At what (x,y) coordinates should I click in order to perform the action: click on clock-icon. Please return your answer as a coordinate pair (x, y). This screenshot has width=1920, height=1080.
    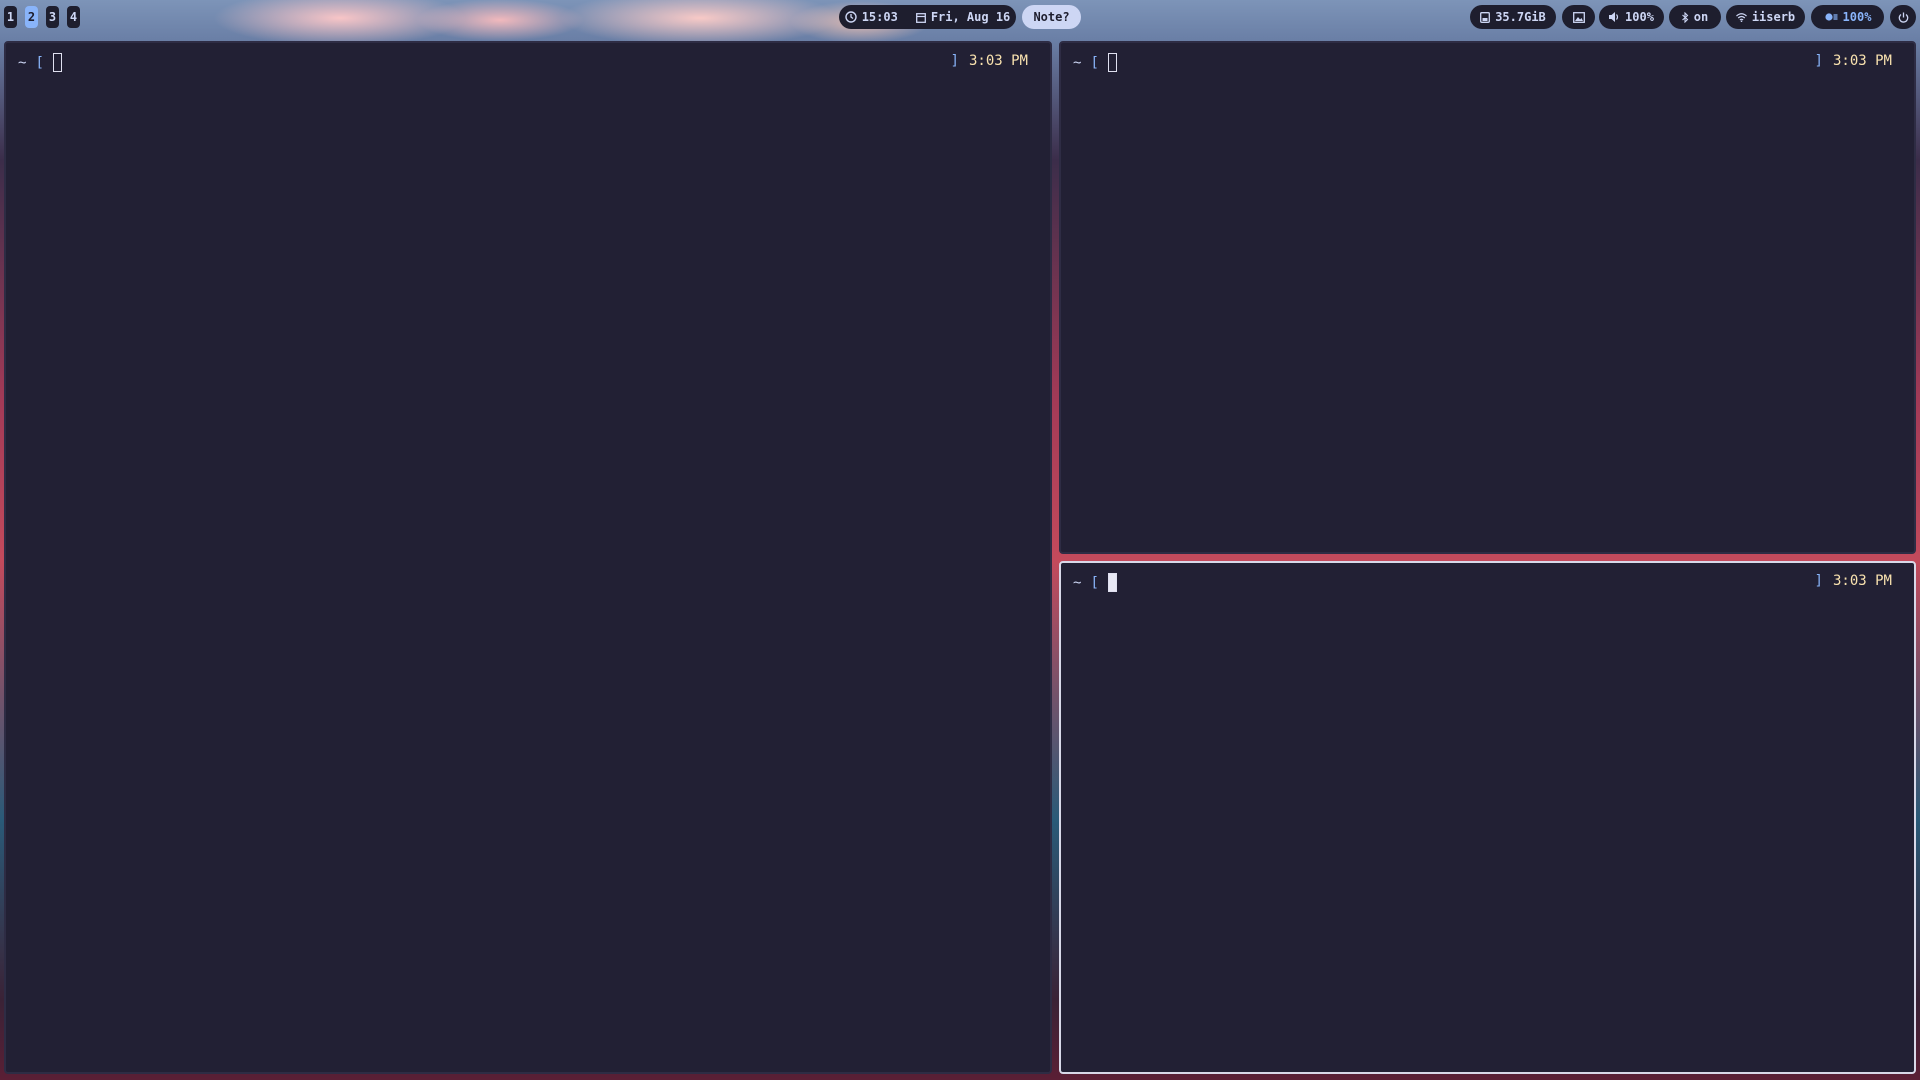
    Looking at the image, I should click on (850, 17).